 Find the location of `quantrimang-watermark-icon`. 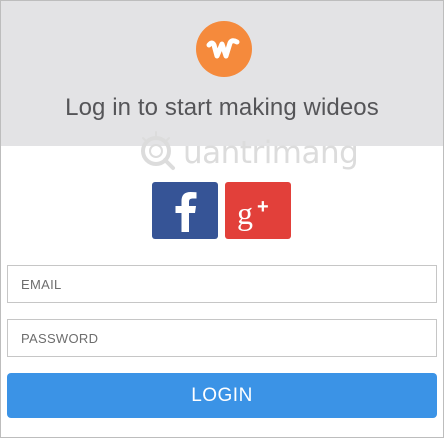

quantrimang-watermark-icon is located at coordinates (158, 150).